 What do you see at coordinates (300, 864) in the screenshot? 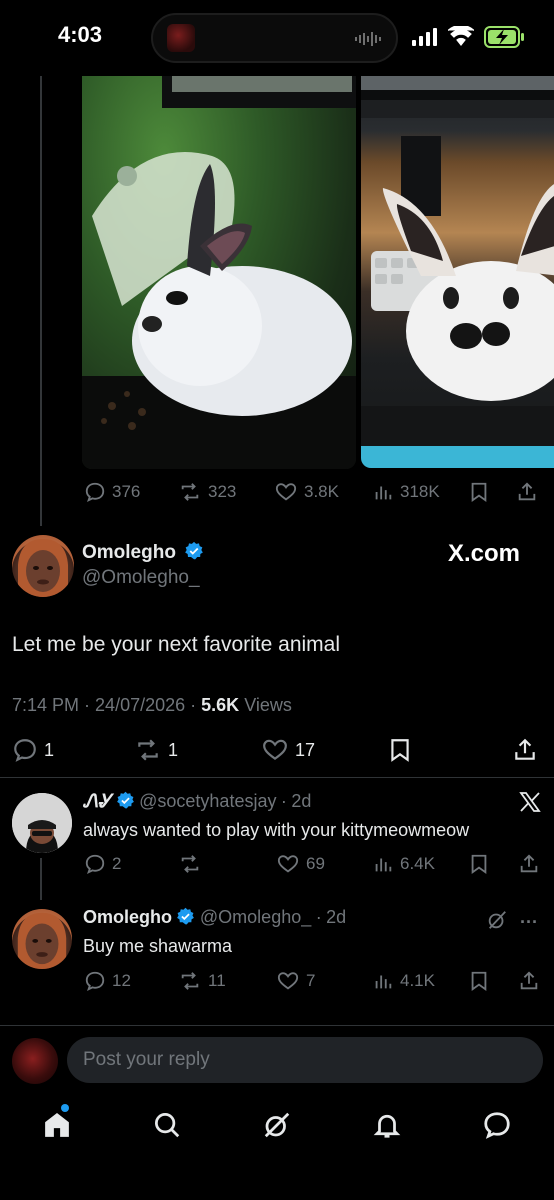
I see `reply-1-like-stat: 69` at bounding box center [300, 864].